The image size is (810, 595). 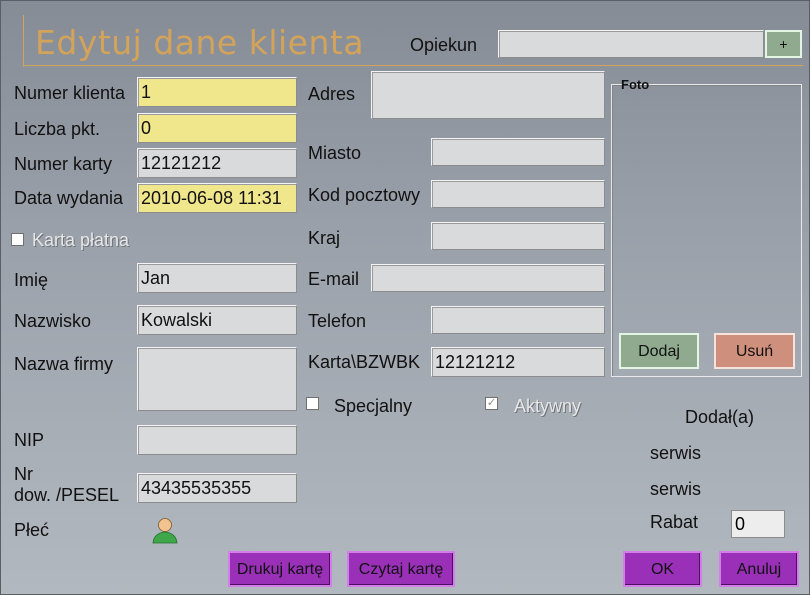 What do you see at coordinates (659, 351) in the screenshot?
I see `add-photo-button: Dodaj` at bounding box center [659, 351].